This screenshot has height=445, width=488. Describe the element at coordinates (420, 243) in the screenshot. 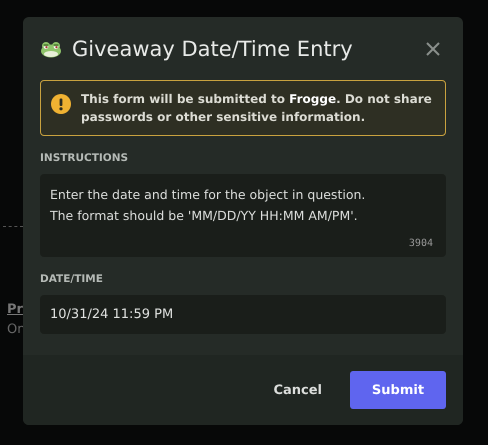

I see `character-count: 3904` at that location.